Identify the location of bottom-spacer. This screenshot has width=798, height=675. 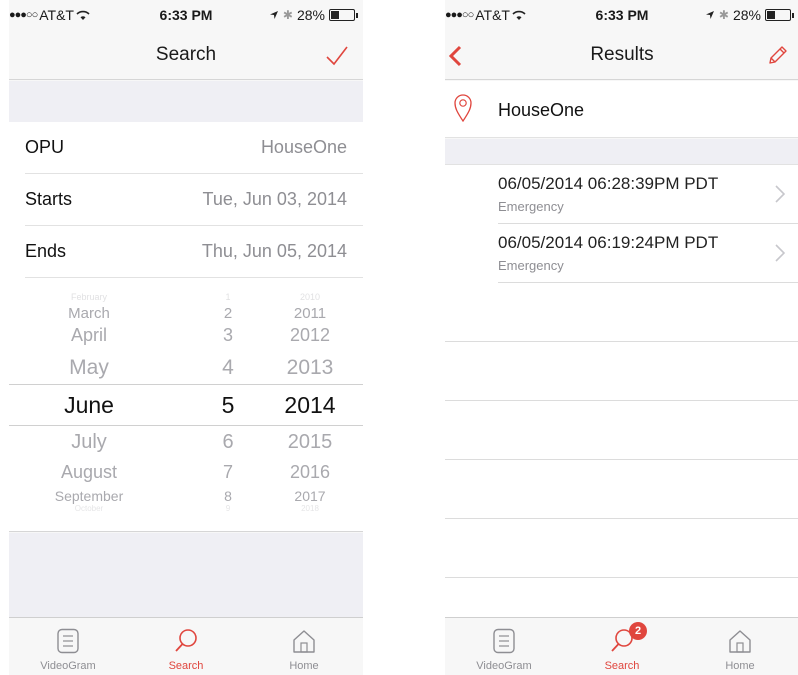
(186, 575).